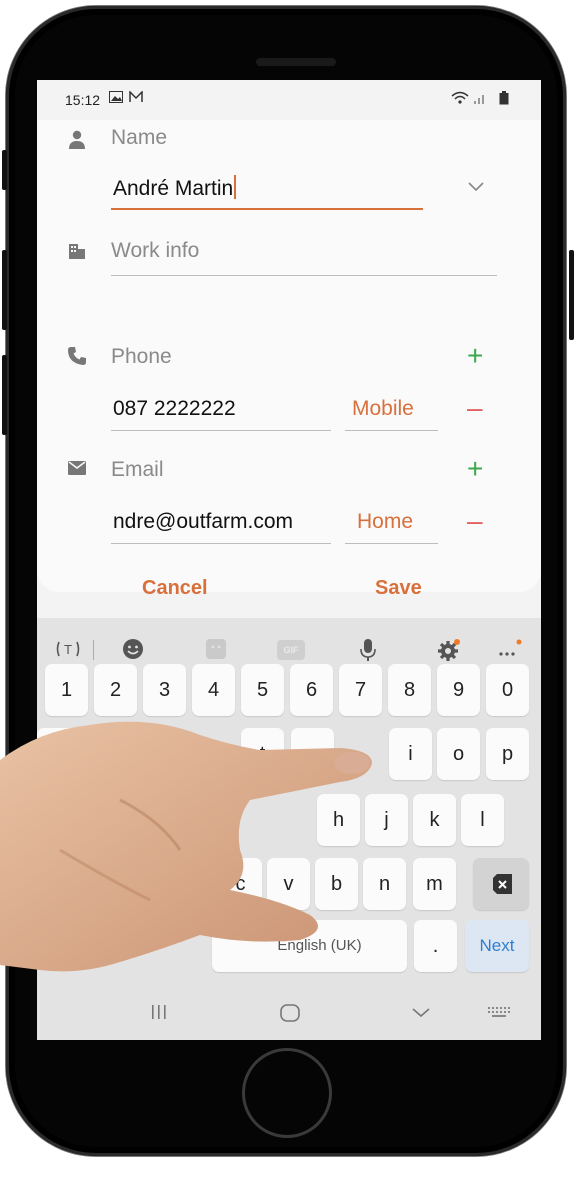  Describe the element at coordinates (497, 946) in the screenshot. I see `next-key: Next` at that location.